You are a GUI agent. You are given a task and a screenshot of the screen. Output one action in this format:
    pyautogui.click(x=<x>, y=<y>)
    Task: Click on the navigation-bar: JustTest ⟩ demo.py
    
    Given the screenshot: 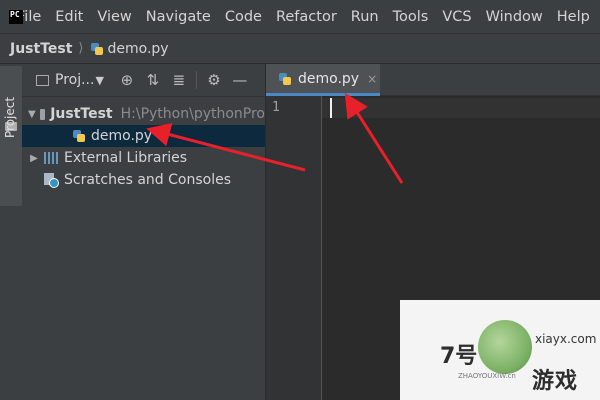 What is the action you would take?
    pyautogui.click(x=300, y=48)
    